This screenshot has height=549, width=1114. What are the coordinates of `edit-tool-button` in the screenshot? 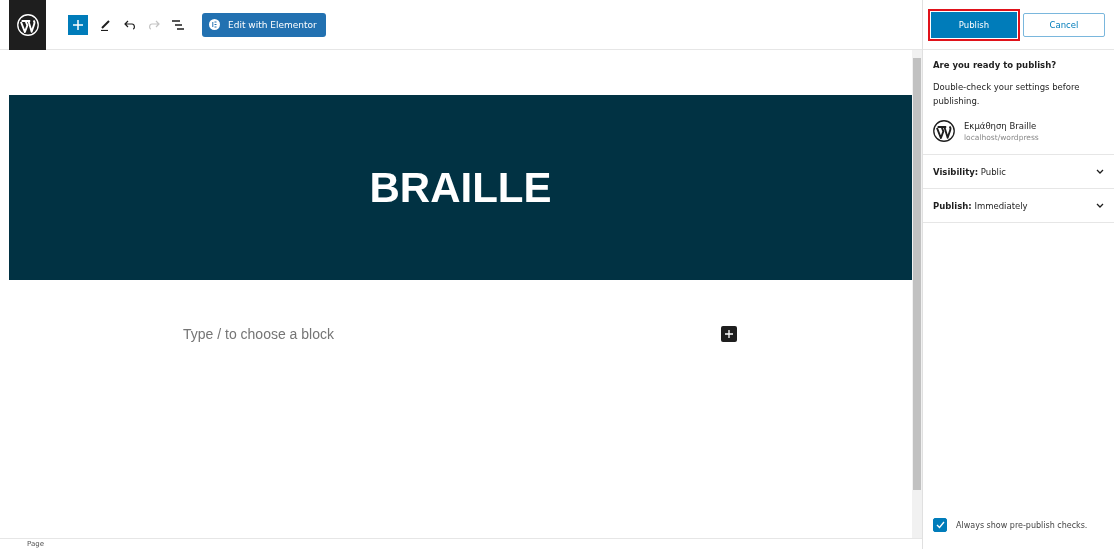 It's located at (106, 24).